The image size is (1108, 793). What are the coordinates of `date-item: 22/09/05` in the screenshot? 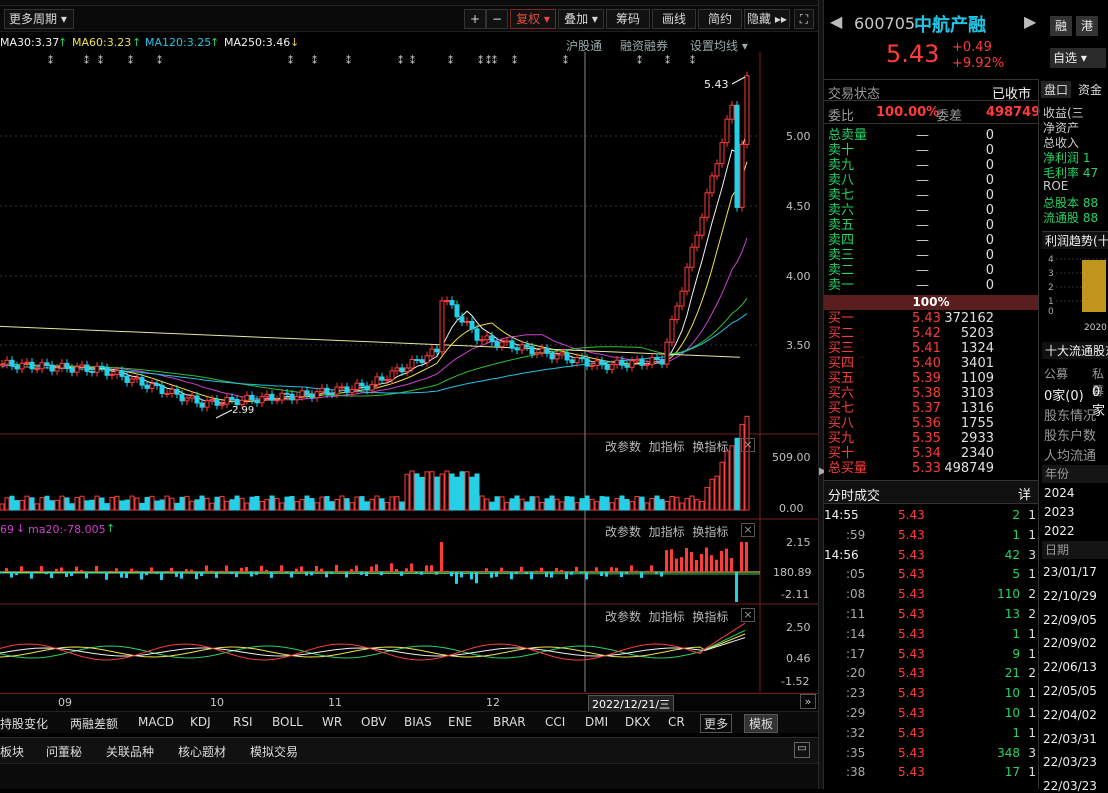 It's located at (1075, 620).